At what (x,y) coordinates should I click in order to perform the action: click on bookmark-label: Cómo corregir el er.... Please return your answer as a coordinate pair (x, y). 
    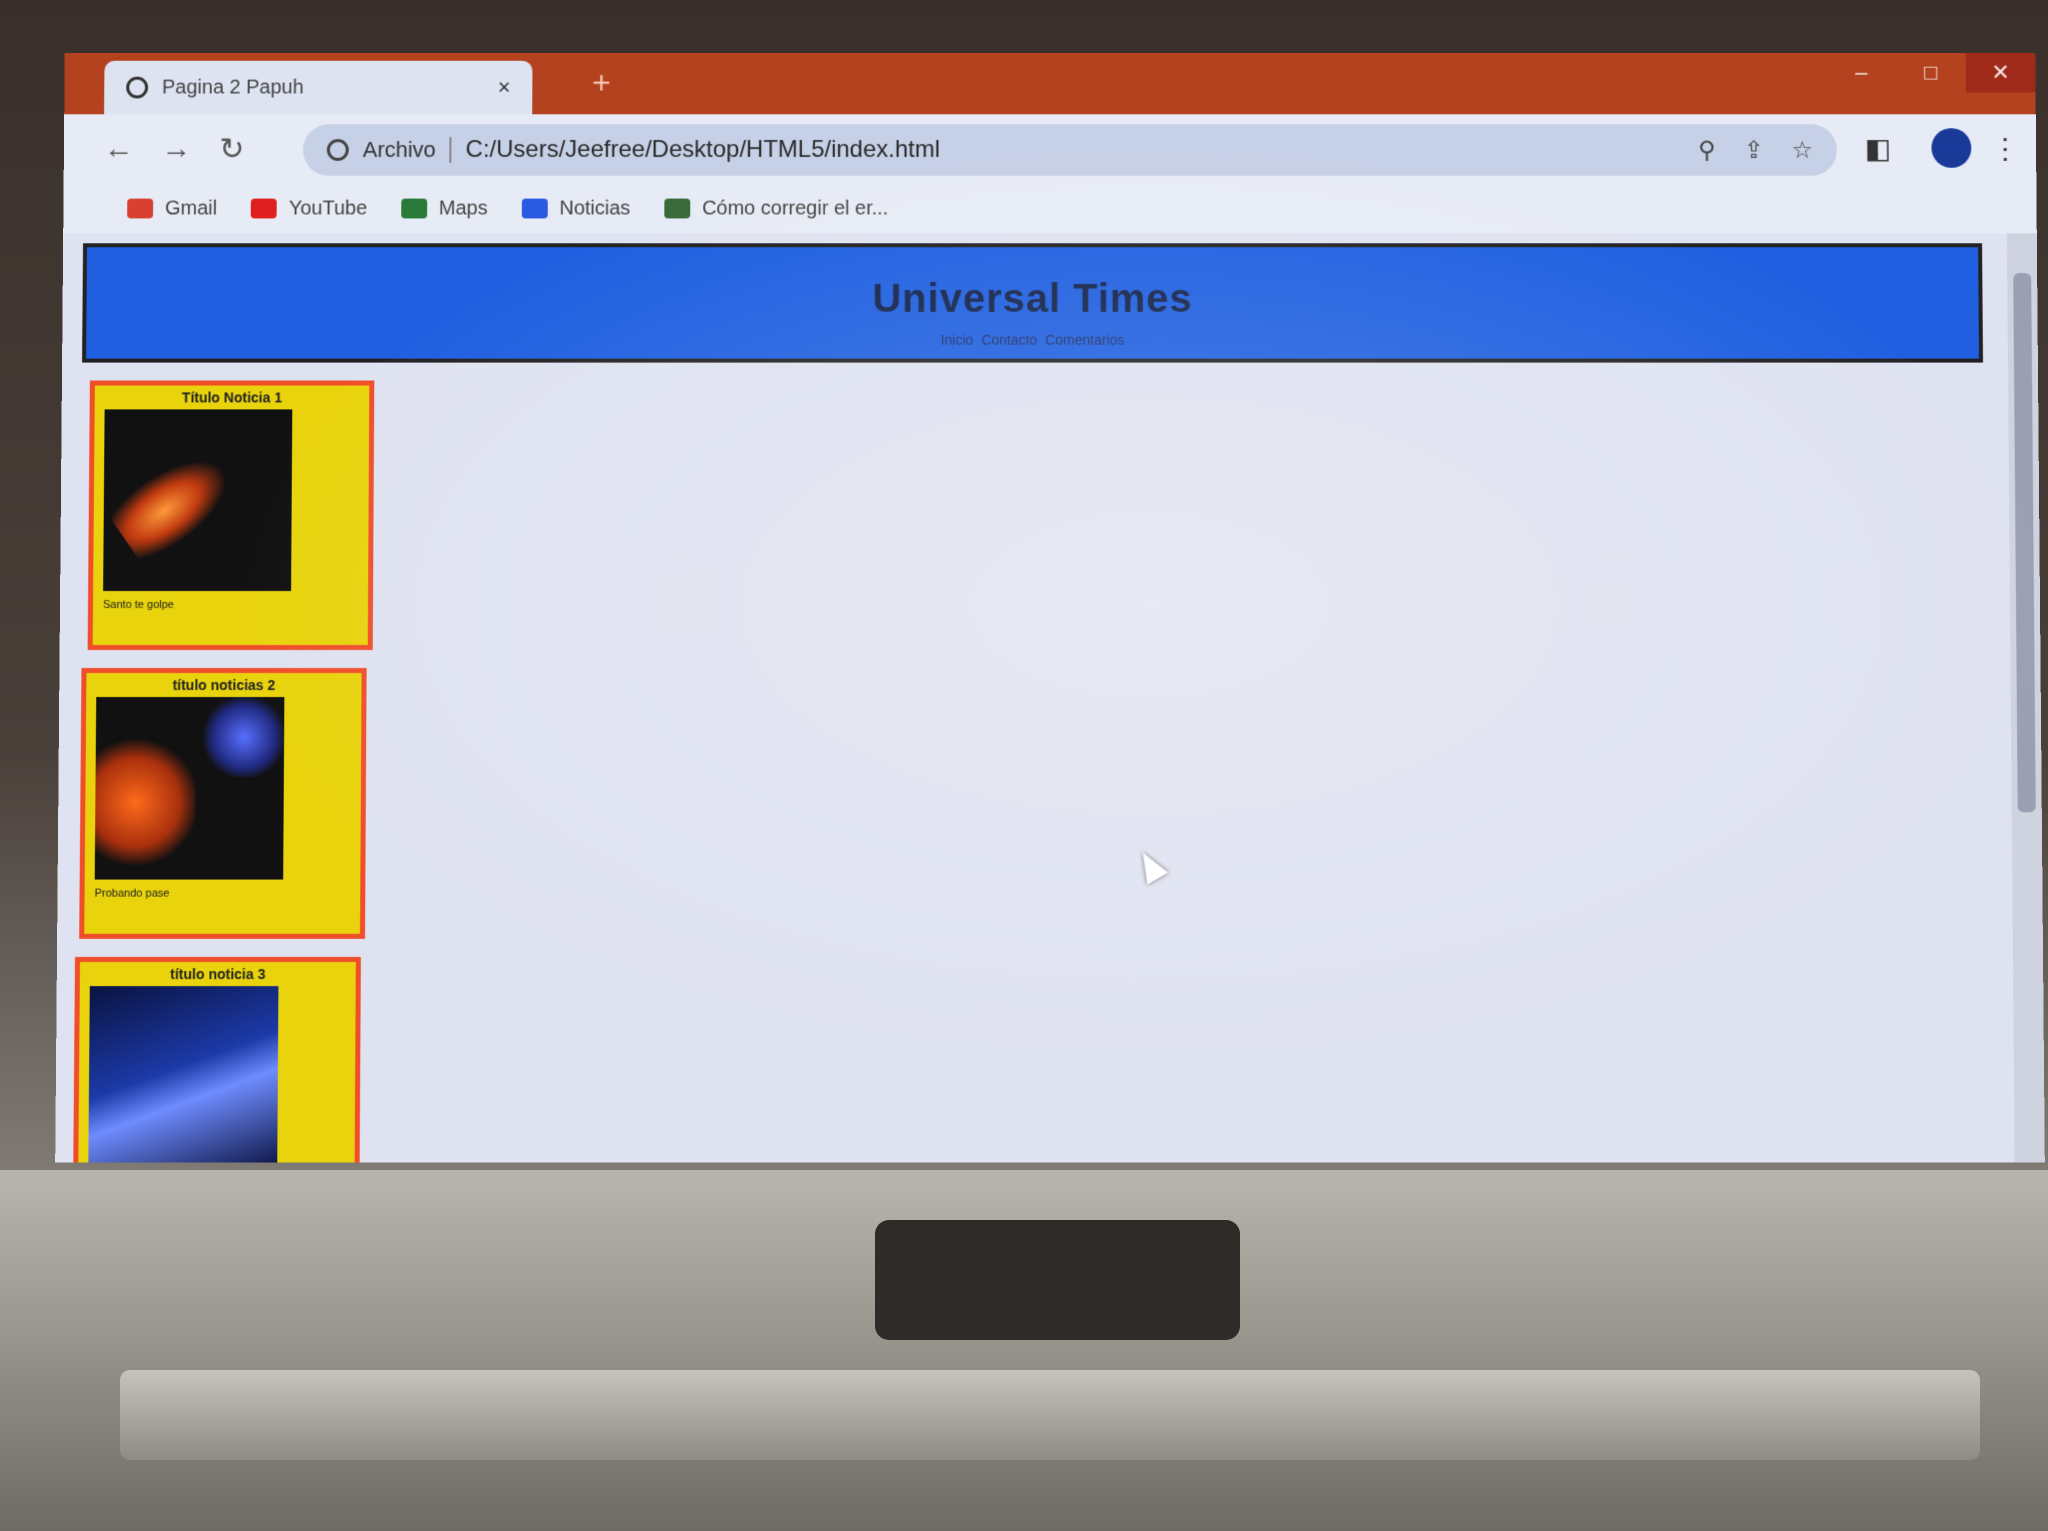
    Looking at the image, I should click on (795, 208).